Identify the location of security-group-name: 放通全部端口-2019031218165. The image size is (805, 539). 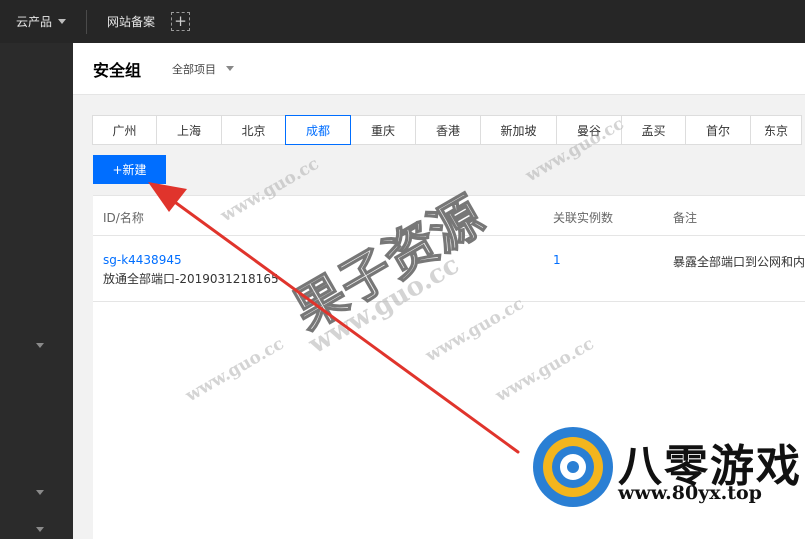
(191, 279).